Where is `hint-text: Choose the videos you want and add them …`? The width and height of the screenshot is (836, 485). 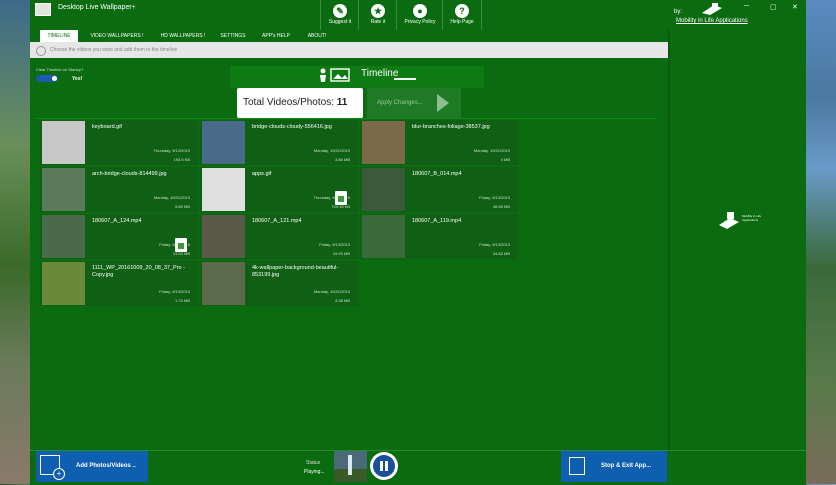
hint-text: Choose the videos you want and add them … is located at coordinates (114, 50).